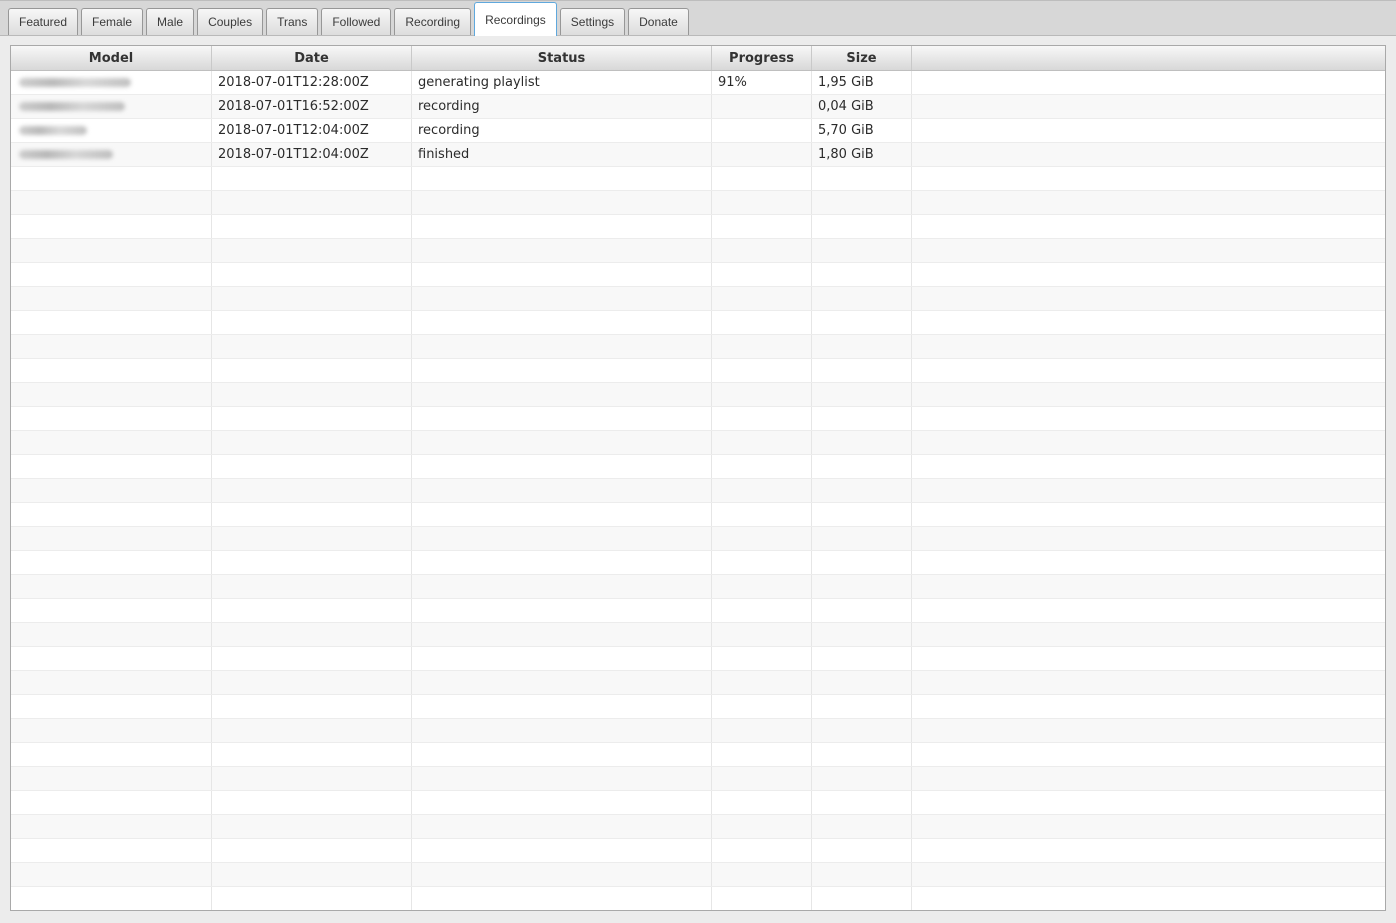  What do you see at coordinates (170, 21) in the screenshot?
I see `tab-male: Male` at bounding box center [170, 21].